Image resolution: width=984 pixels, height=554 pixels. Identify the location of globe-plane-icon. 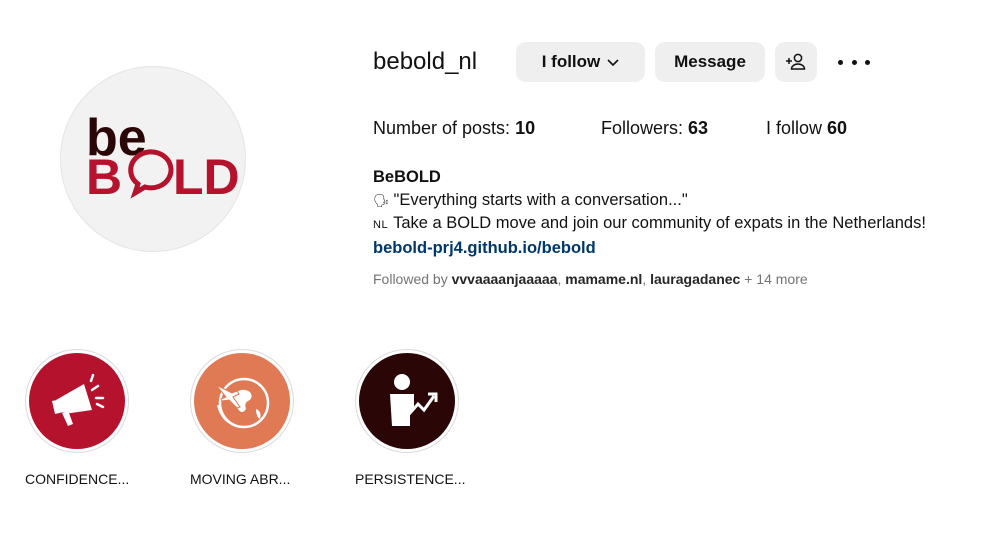
(242, 403).